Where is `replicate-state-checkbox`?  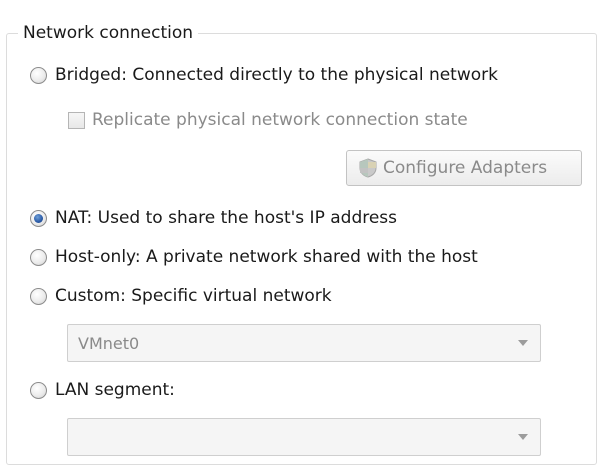
replicate-state-checkbox is located at coordinates (76, 120).